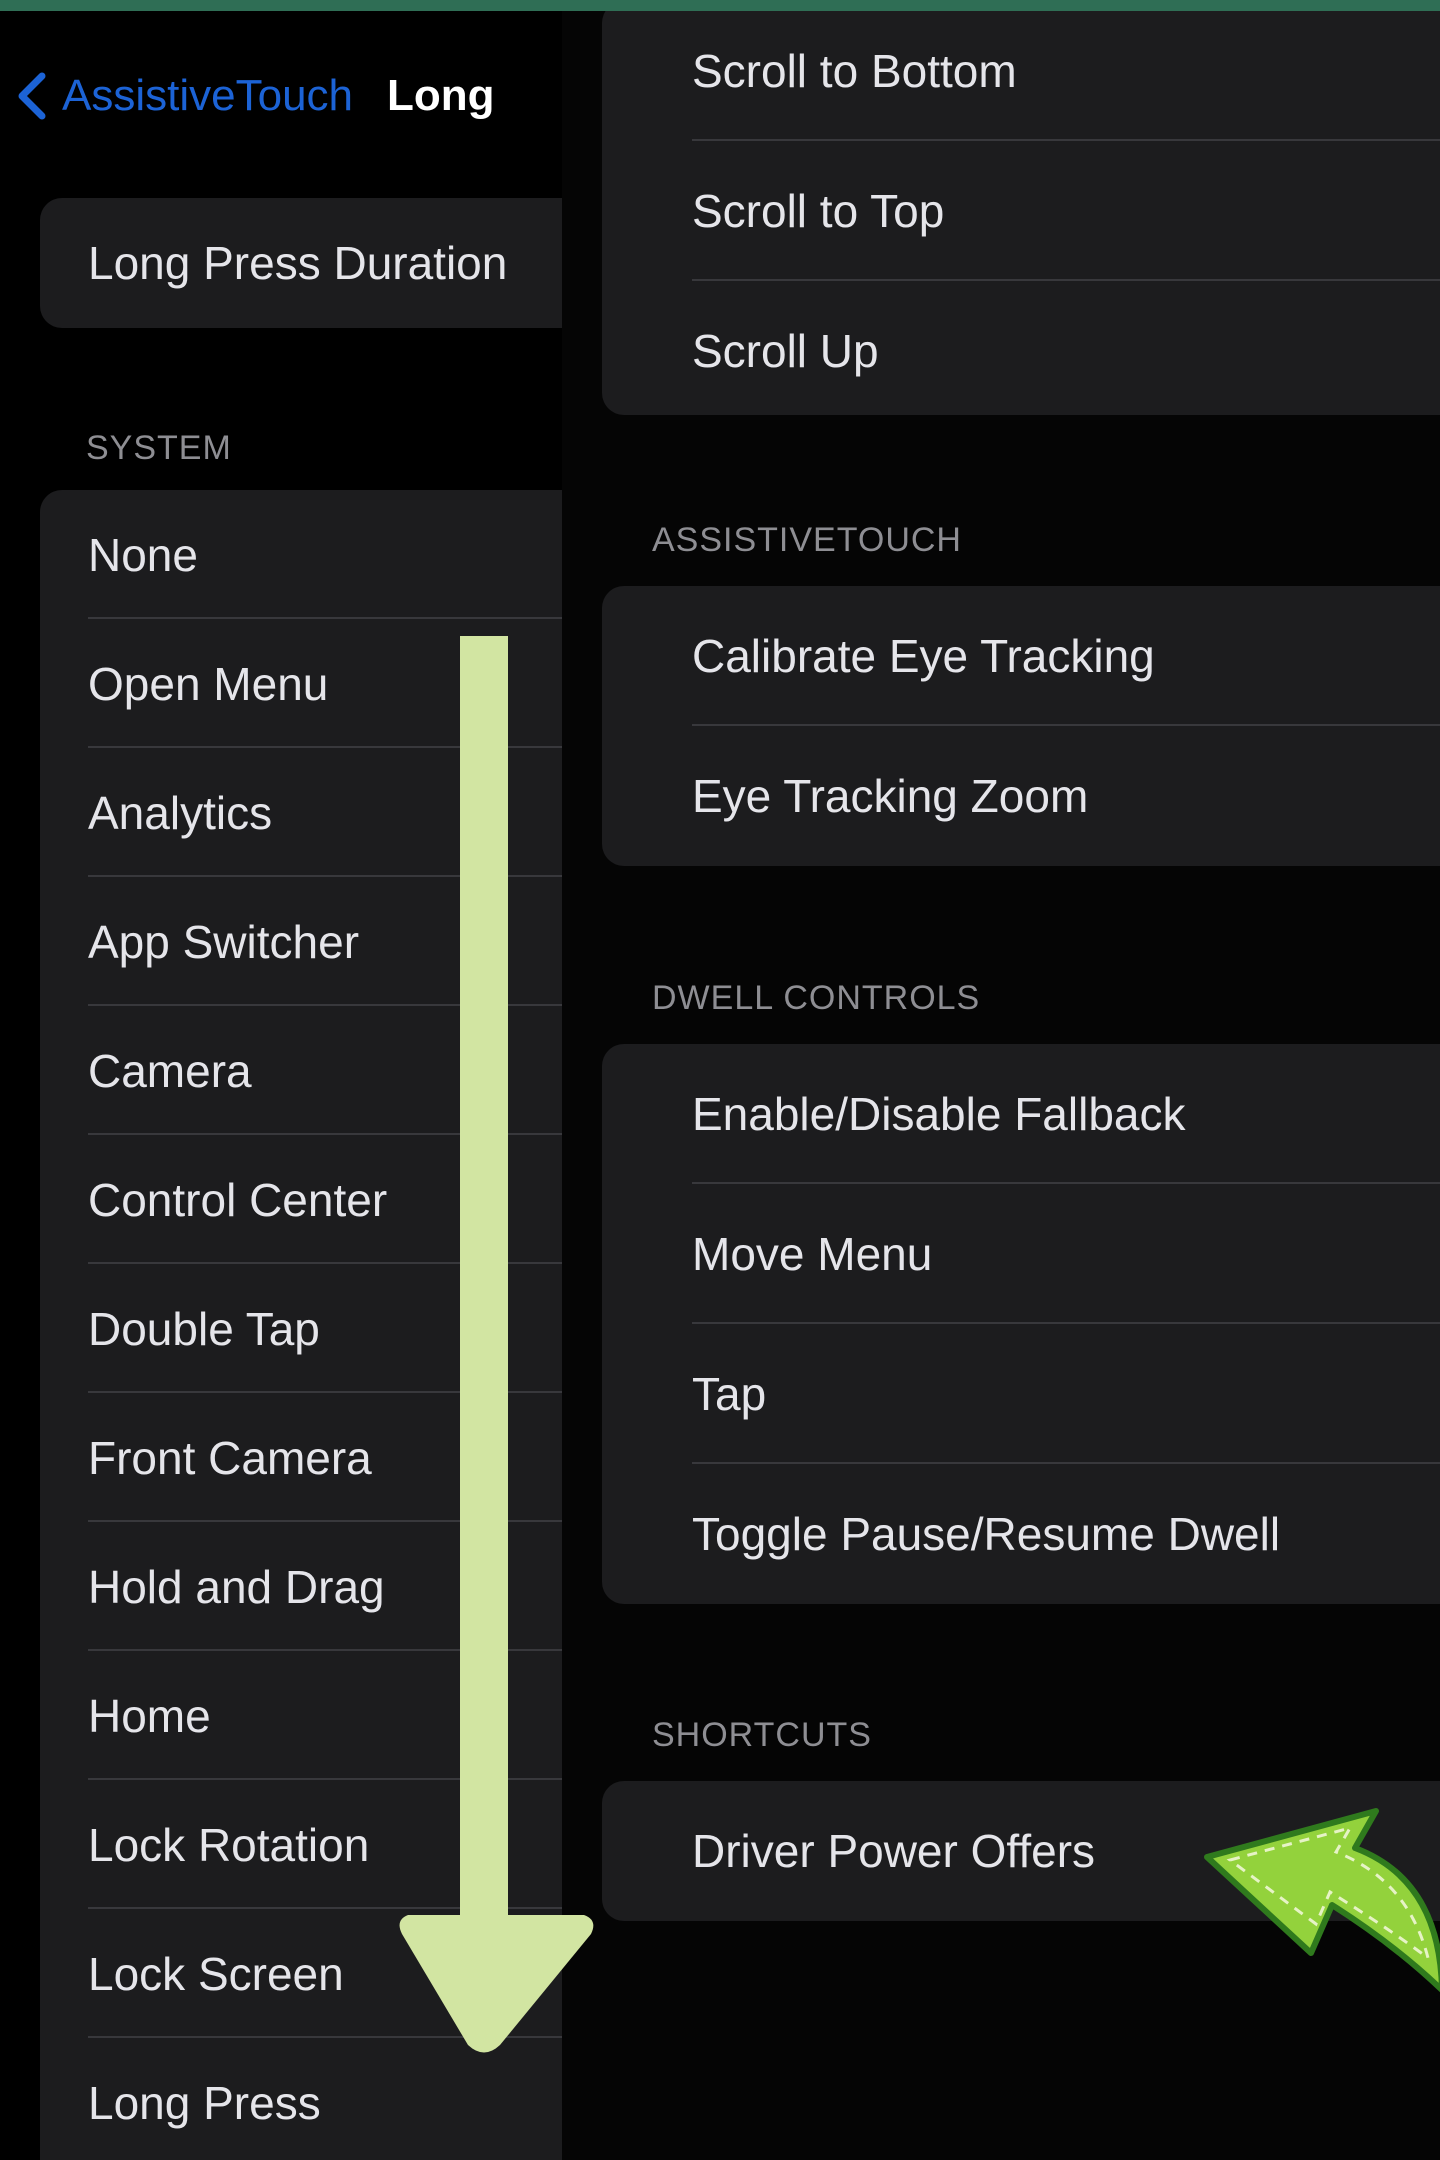 The height and width of the screenshot is (2160, 1440). Describe the element at coordinates (812, 1254) in the screenshot. I see `row-label: Move Menu` at that location.